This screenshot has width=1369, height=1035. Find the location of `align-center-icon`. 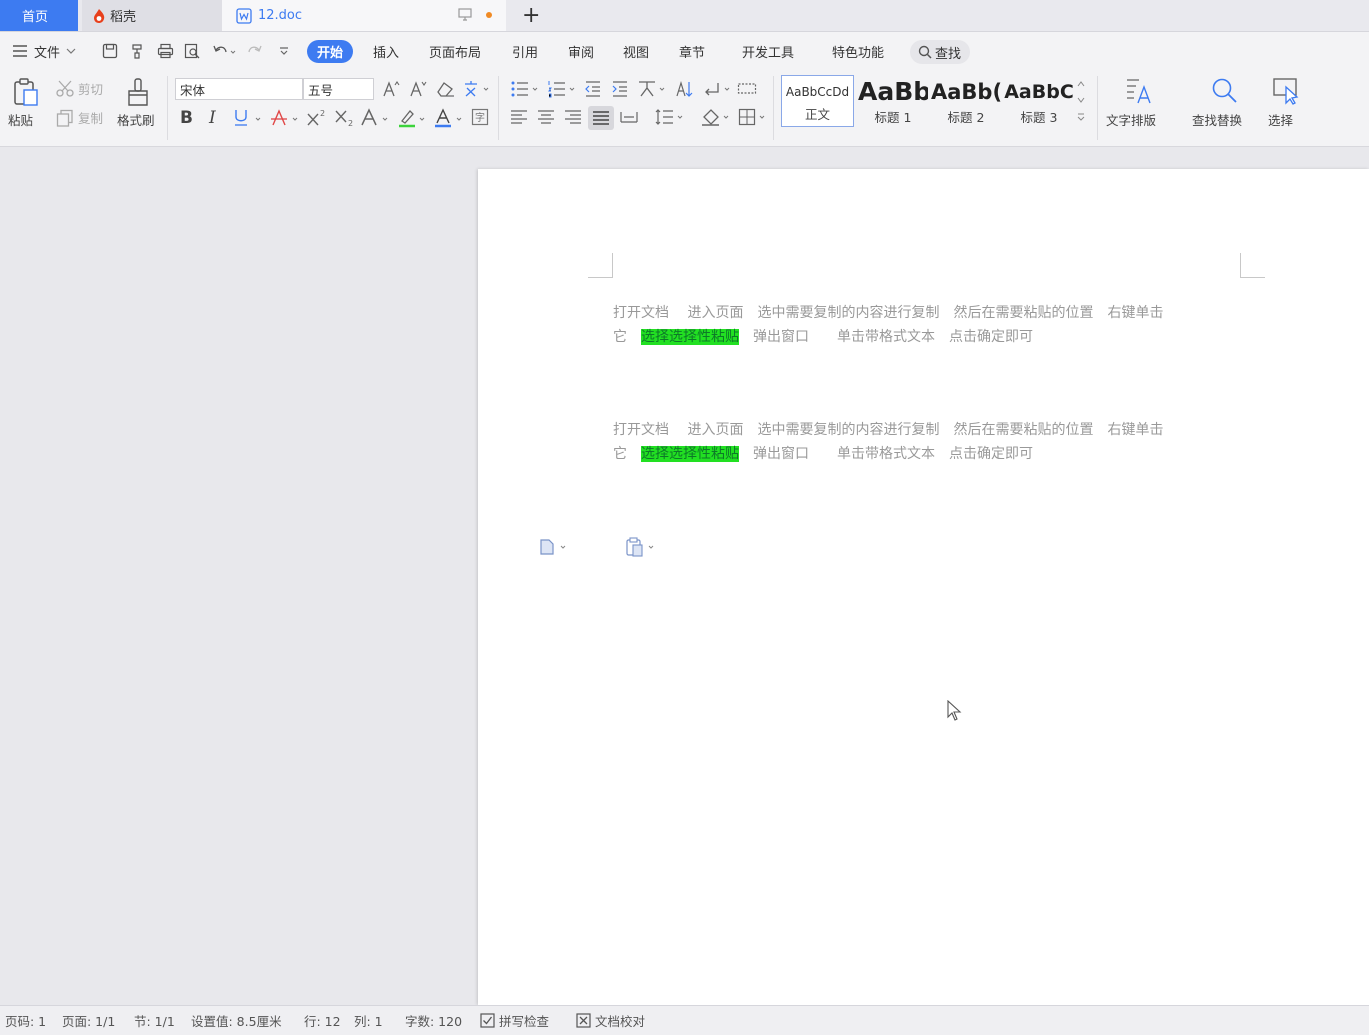

align-center-icon is located at coordinates (546, 117).